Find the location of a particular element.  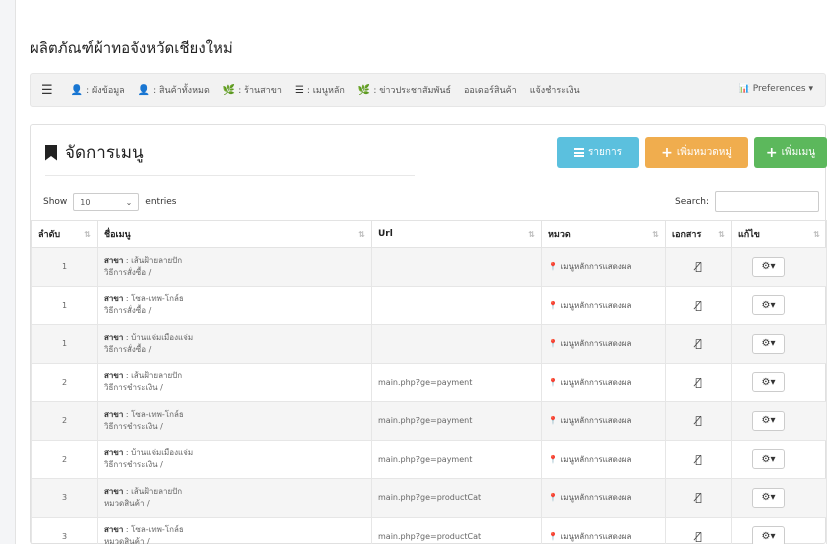

nav-item: 🌿: ร้านสาขา is located at coordinates (252, 90).